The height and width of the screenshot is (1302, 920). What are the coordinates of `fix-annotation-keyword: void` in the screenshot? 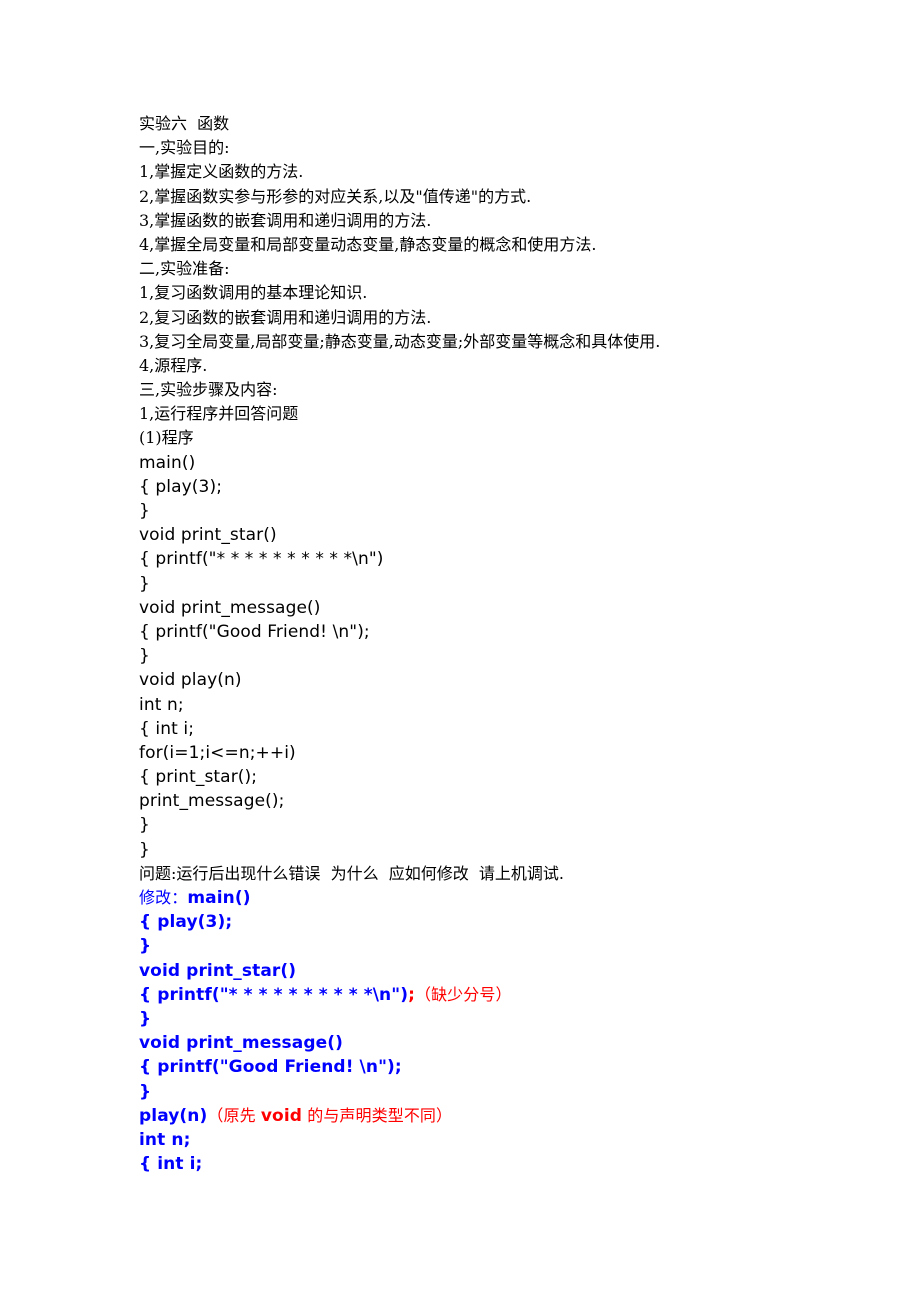 It's located at (281, 1115).